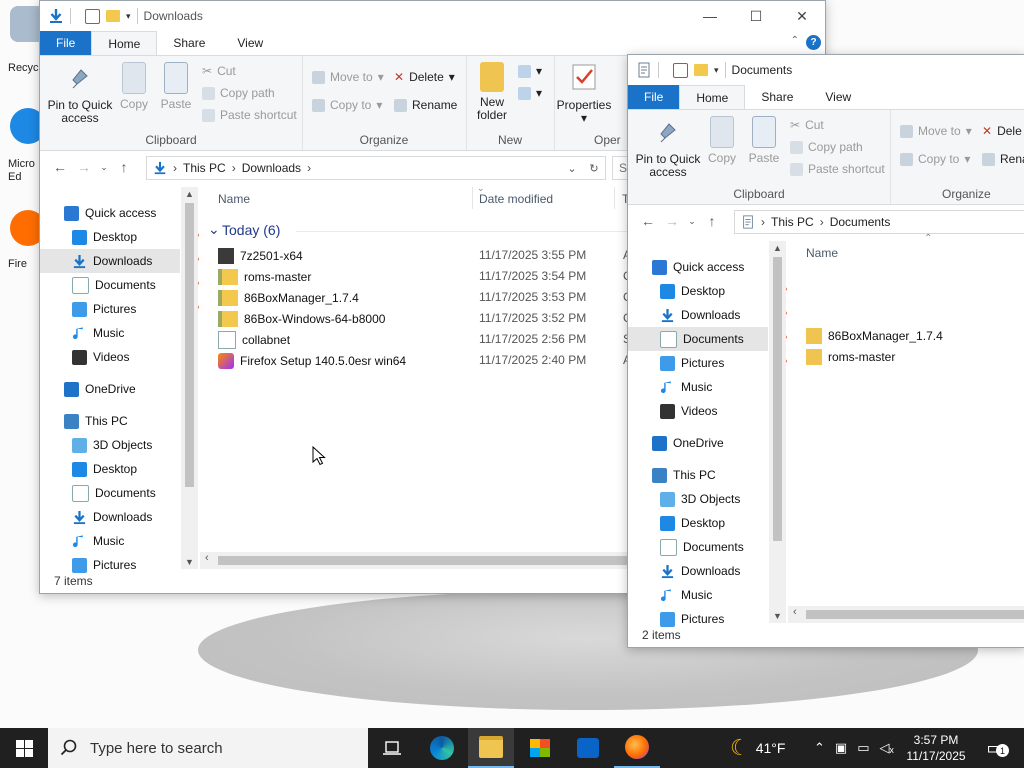 This screenshot has height=768, width=1024. What do you see at coordinates (813, 42) in the screenshot?
I see `help-icon: ?` at bounding box center [813, 42].